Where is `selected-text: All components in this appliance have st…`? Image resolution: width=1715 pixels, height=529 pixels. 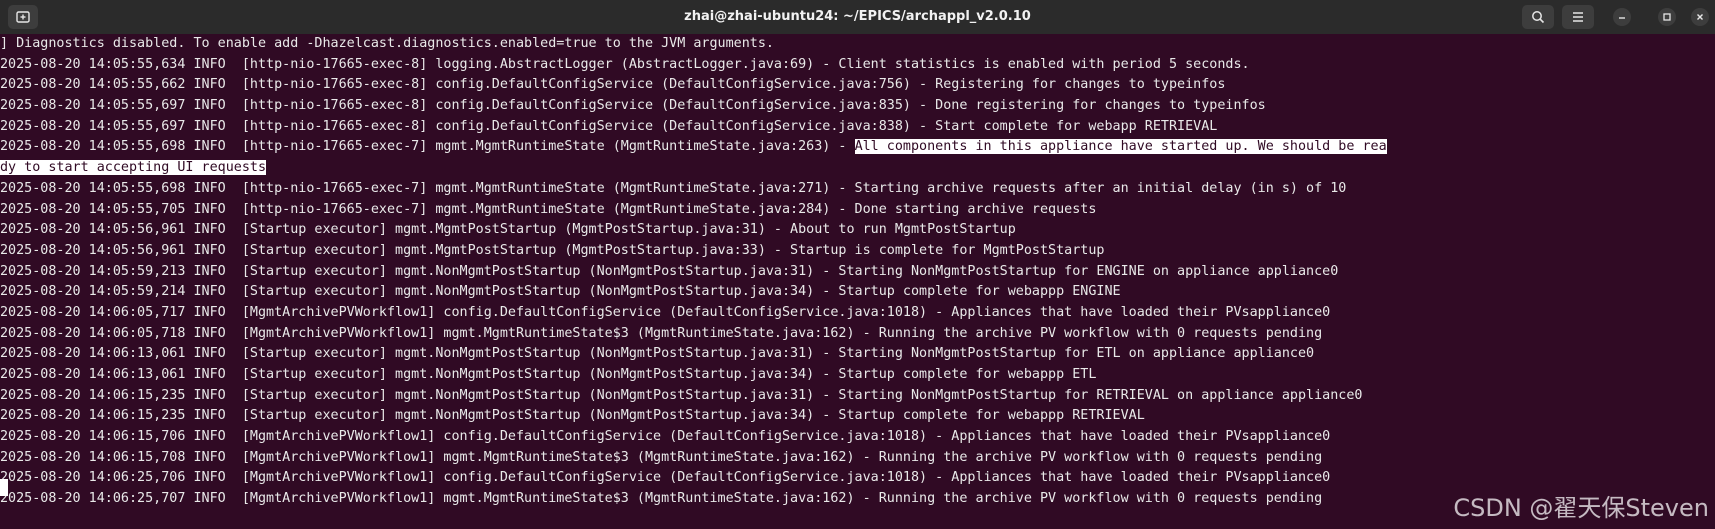 selected-text: All components in this appliance have st… is located at coordinates (1120, 147).